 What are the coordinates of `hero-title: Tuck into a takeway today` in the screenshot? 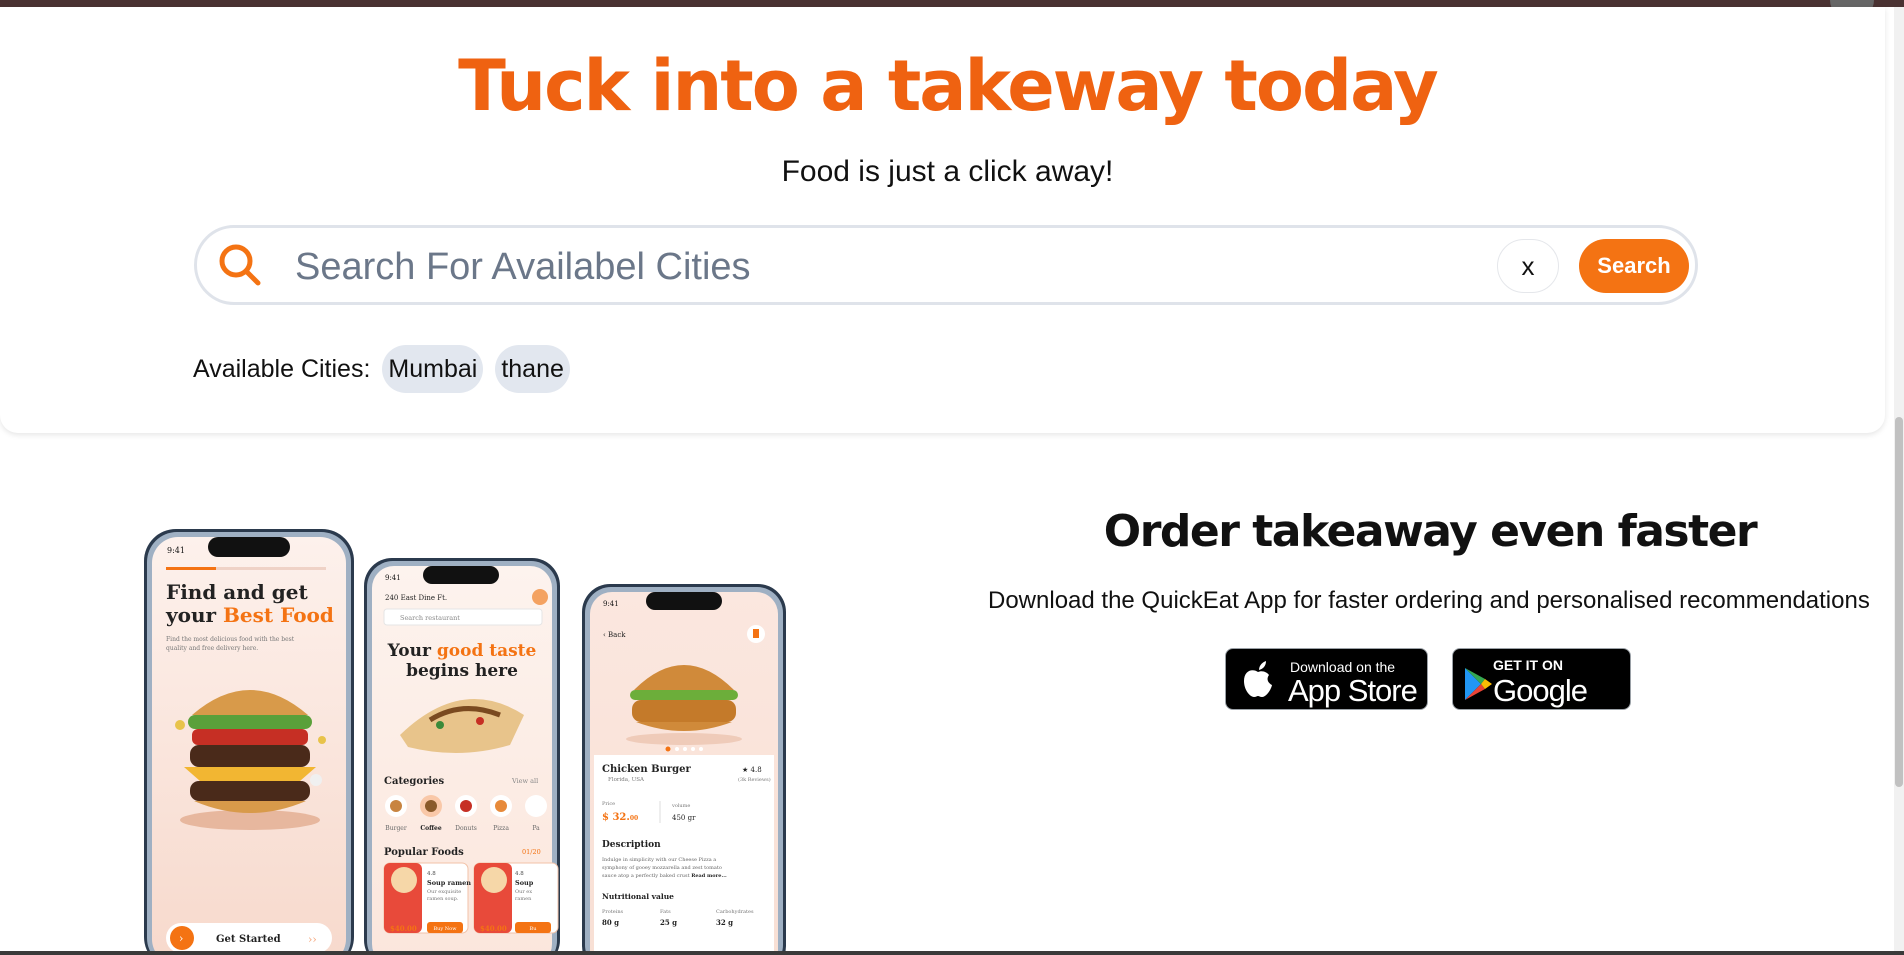 It's located at (948, 86).